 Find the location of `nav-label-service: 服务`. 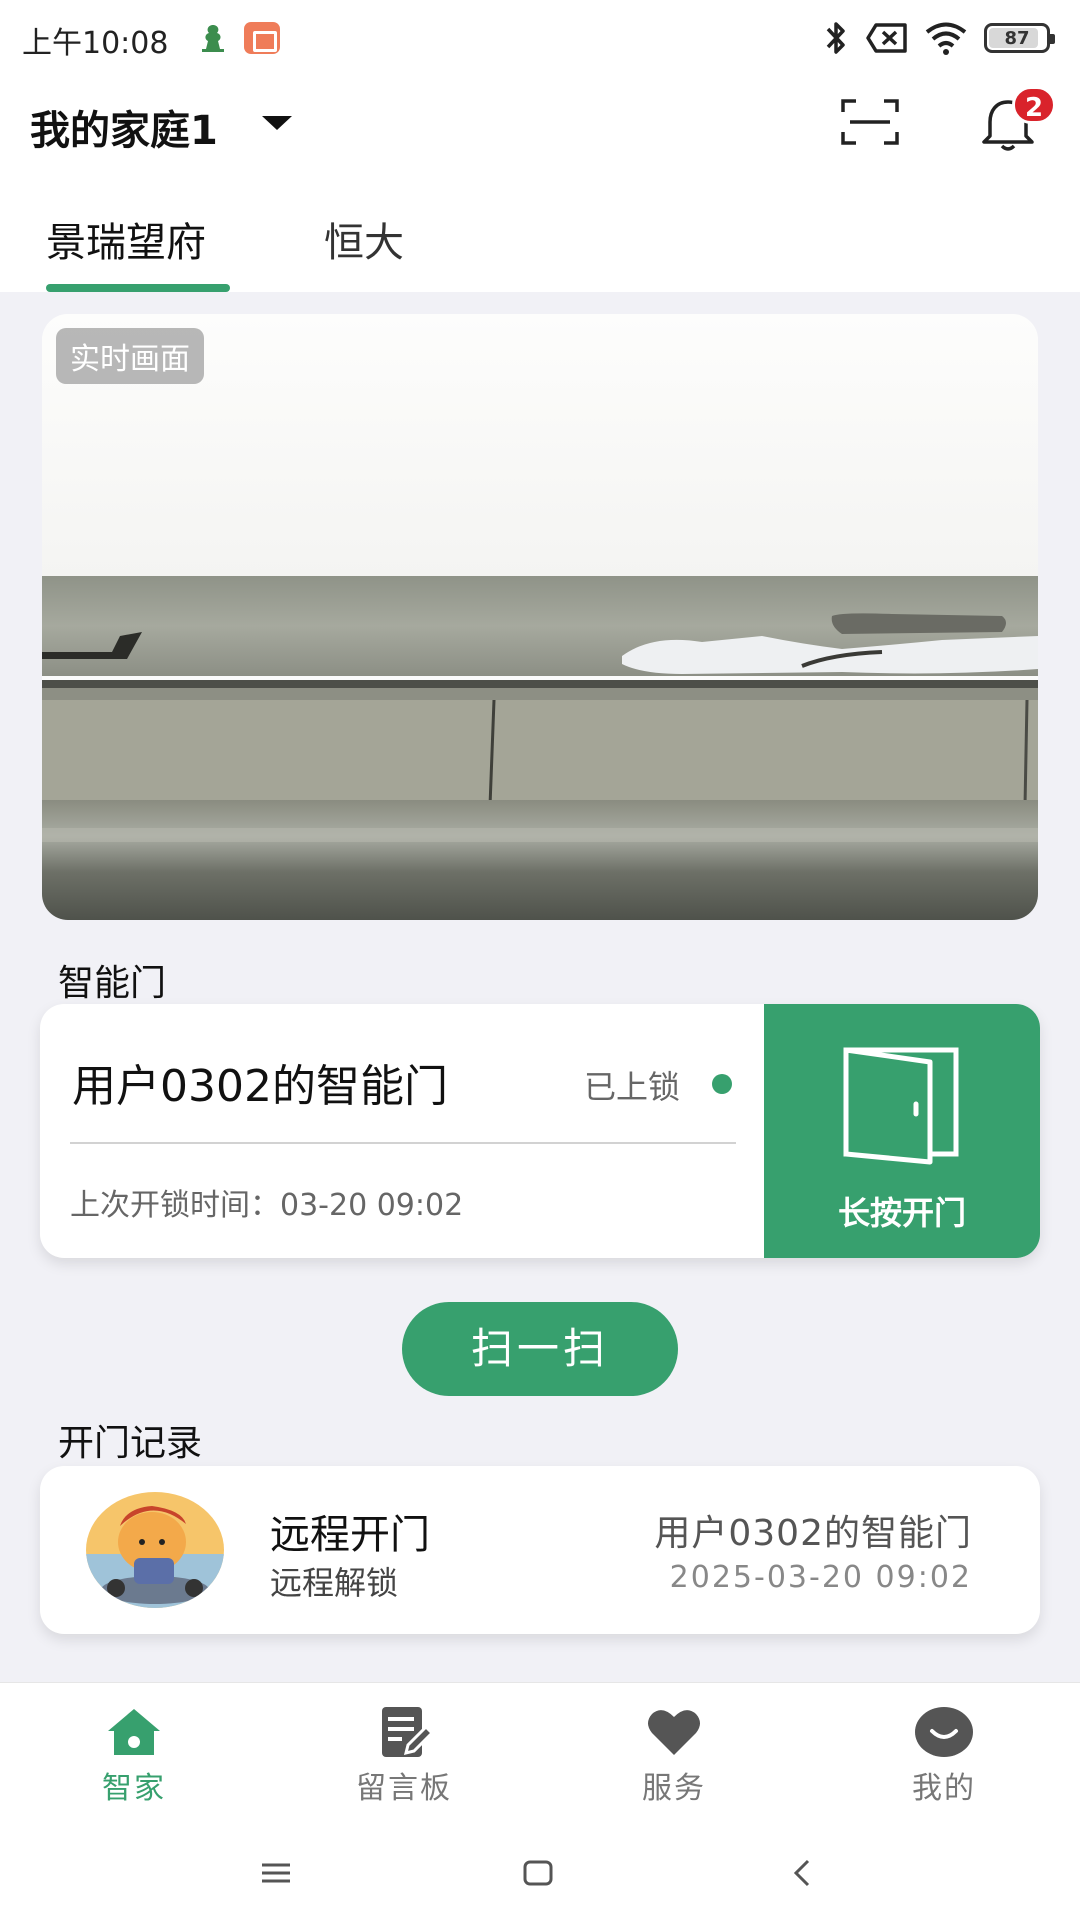

nav-label-service: 服务 is located at coordinates (674, 1788).